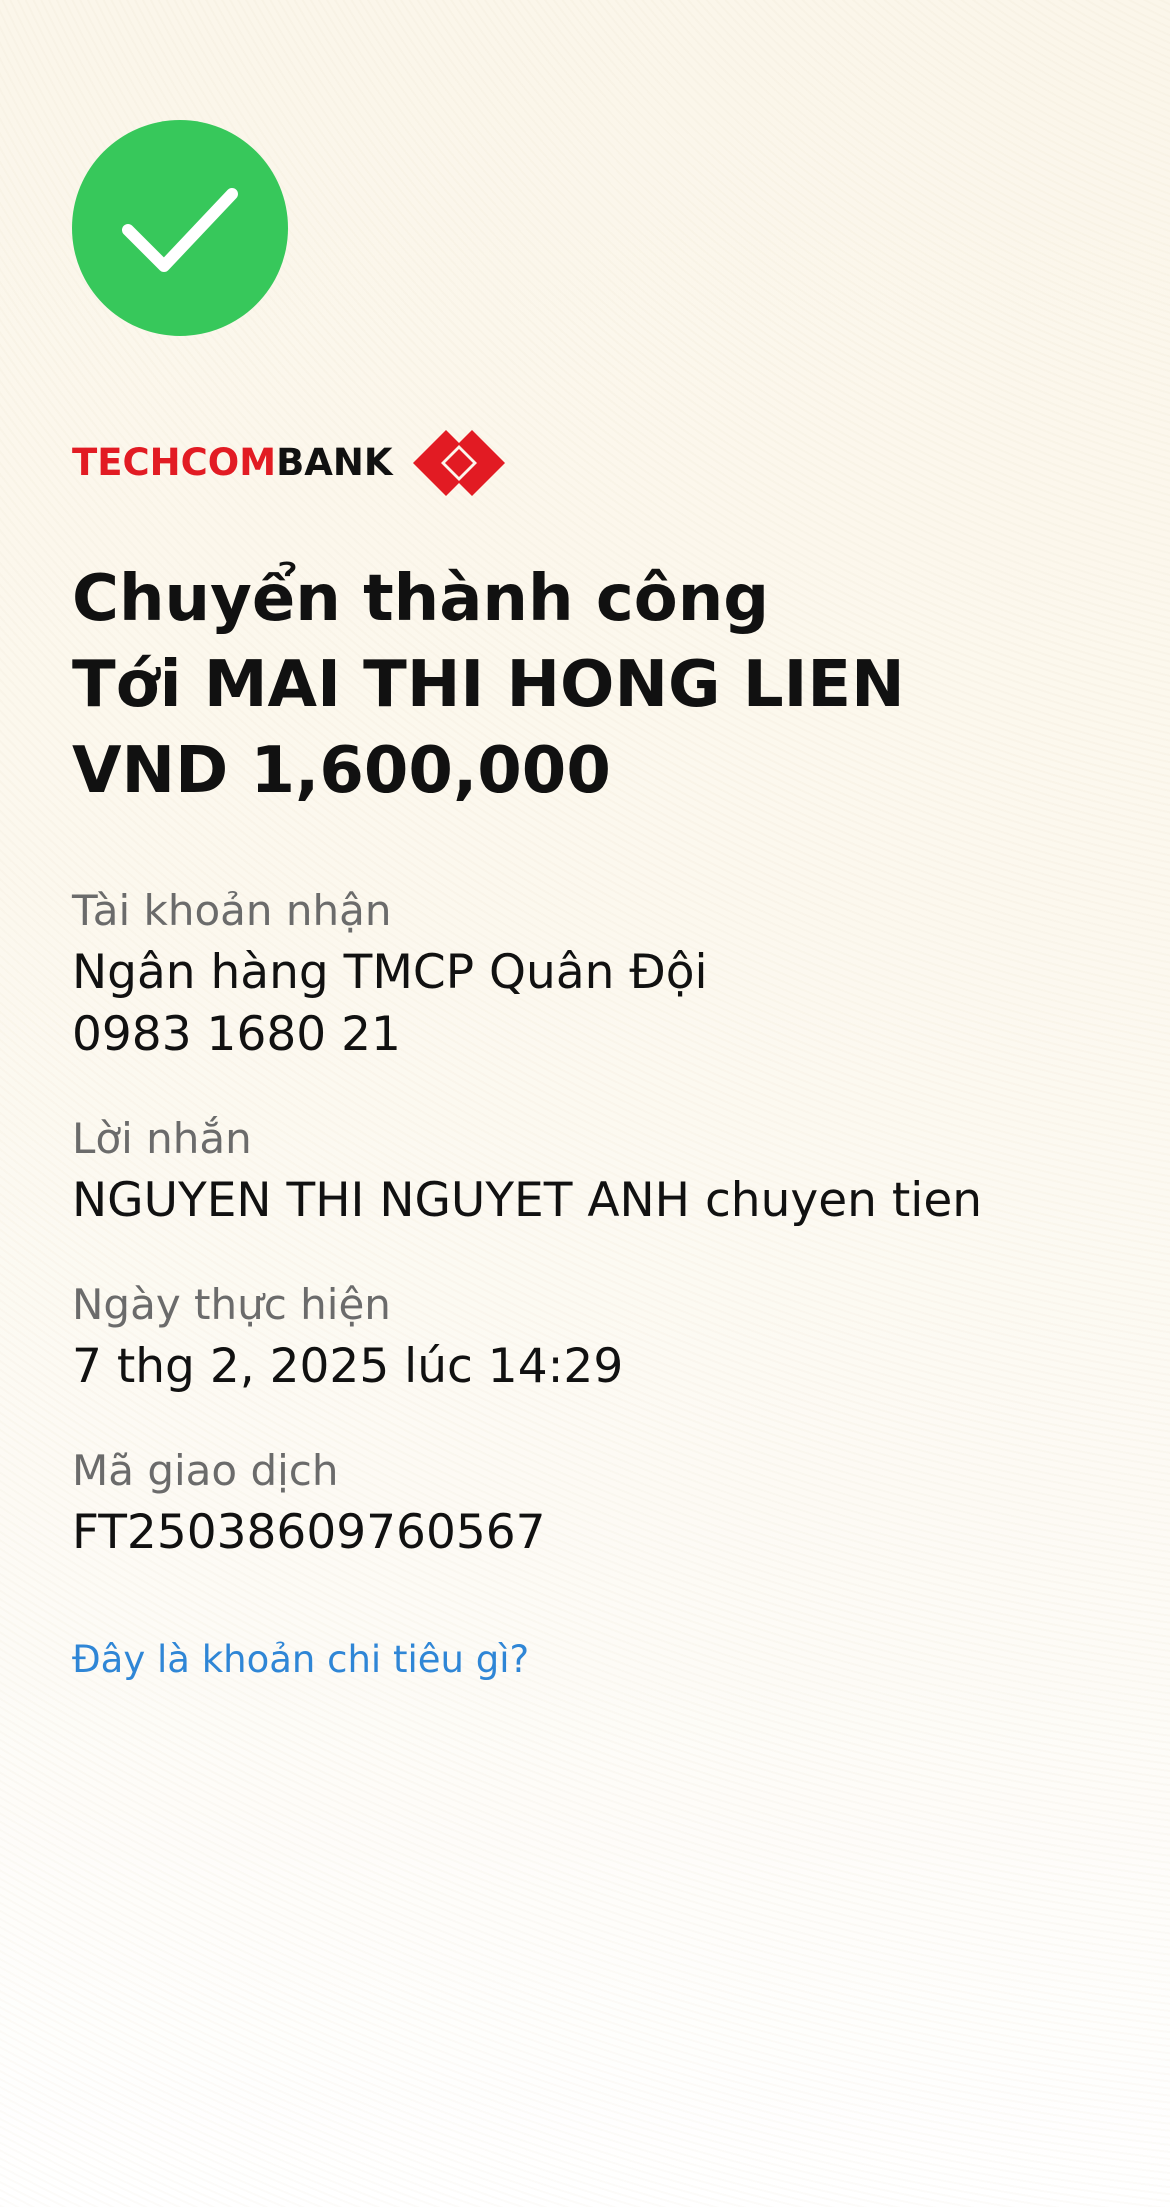  What do you see at coordinates (232, 910) in the screenshot?
I see `receiving-account-label: Tài khoản nhận` at bounding box center [232, 910].